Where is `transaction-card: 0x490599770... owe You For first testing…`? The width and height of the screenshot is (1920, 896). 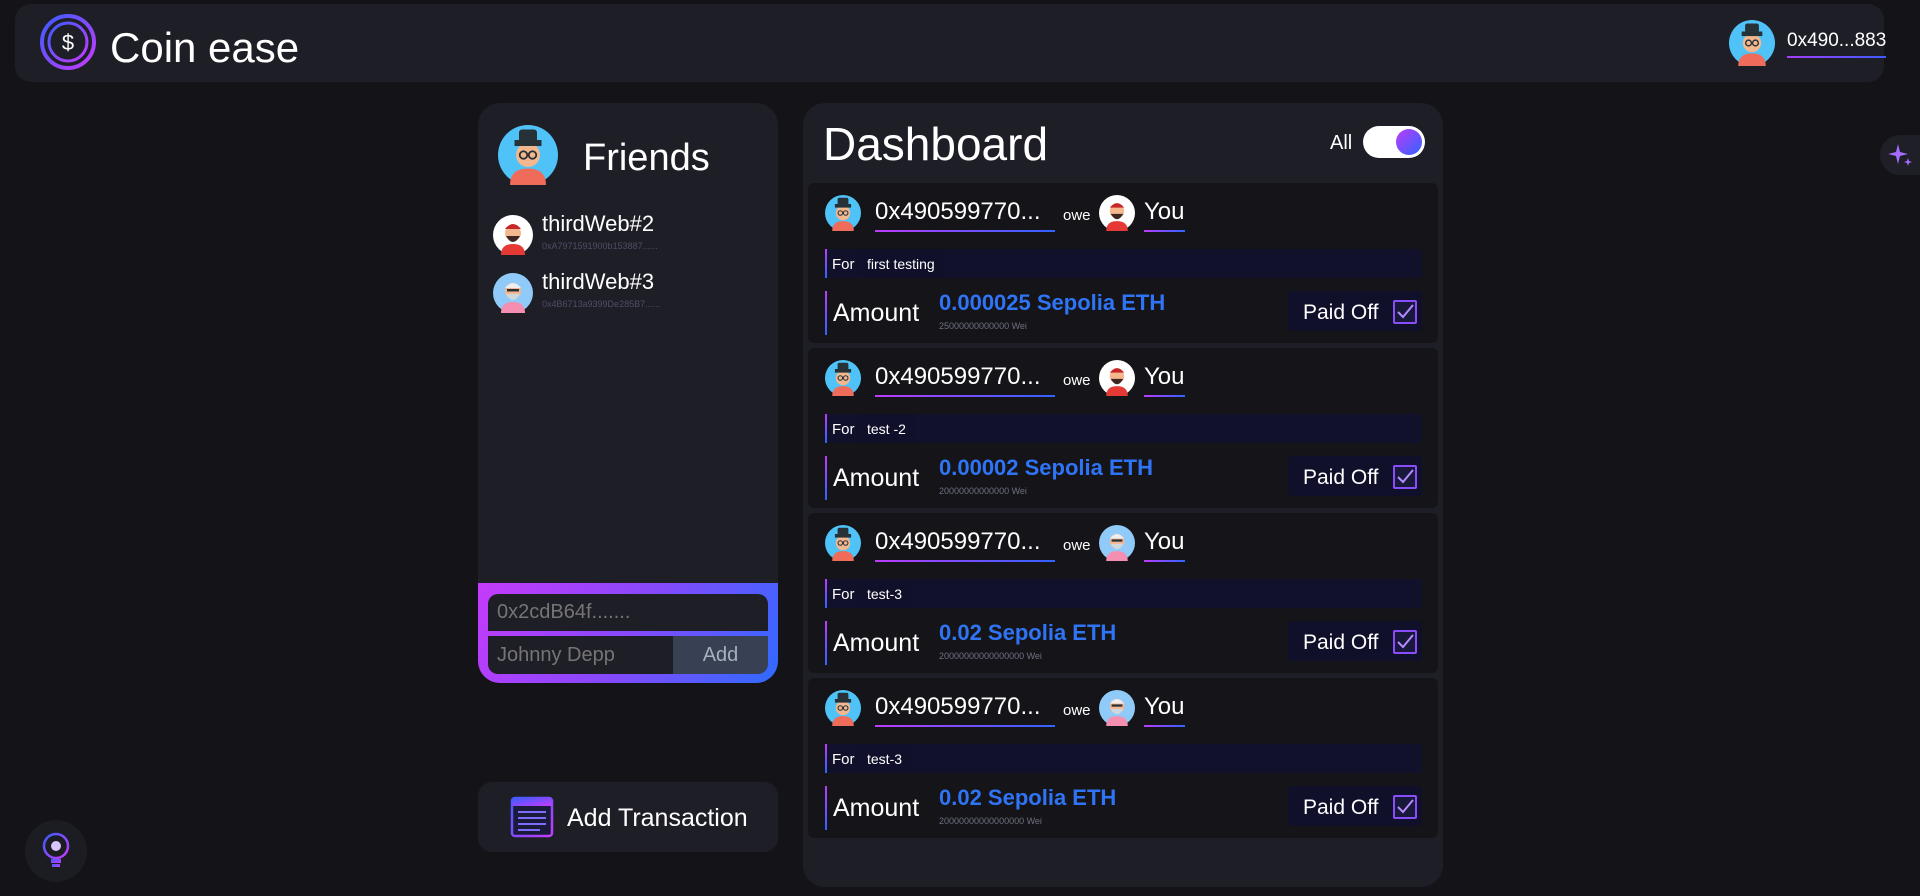 transaction-card: 0x490599770... owe You For first testing… is located at coordinates (1123, 263).